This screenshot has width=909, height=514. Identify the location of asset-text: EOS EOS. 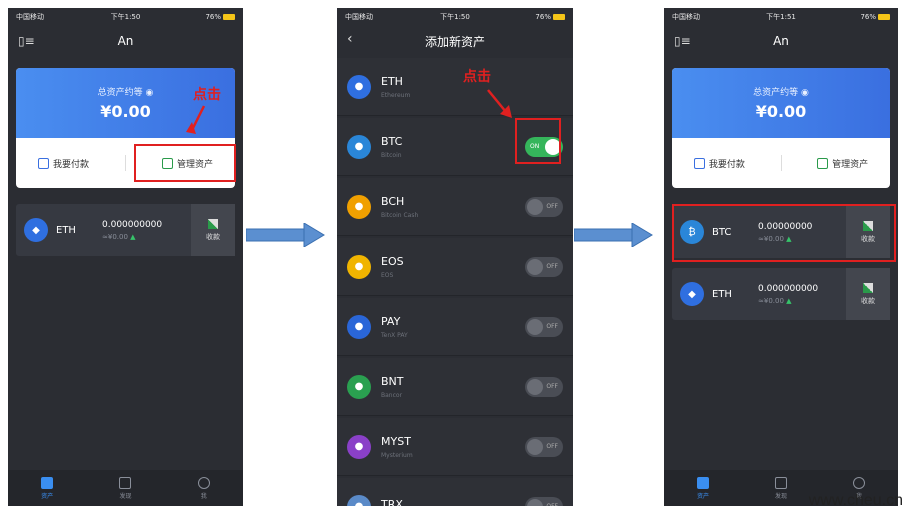
(453, 267).